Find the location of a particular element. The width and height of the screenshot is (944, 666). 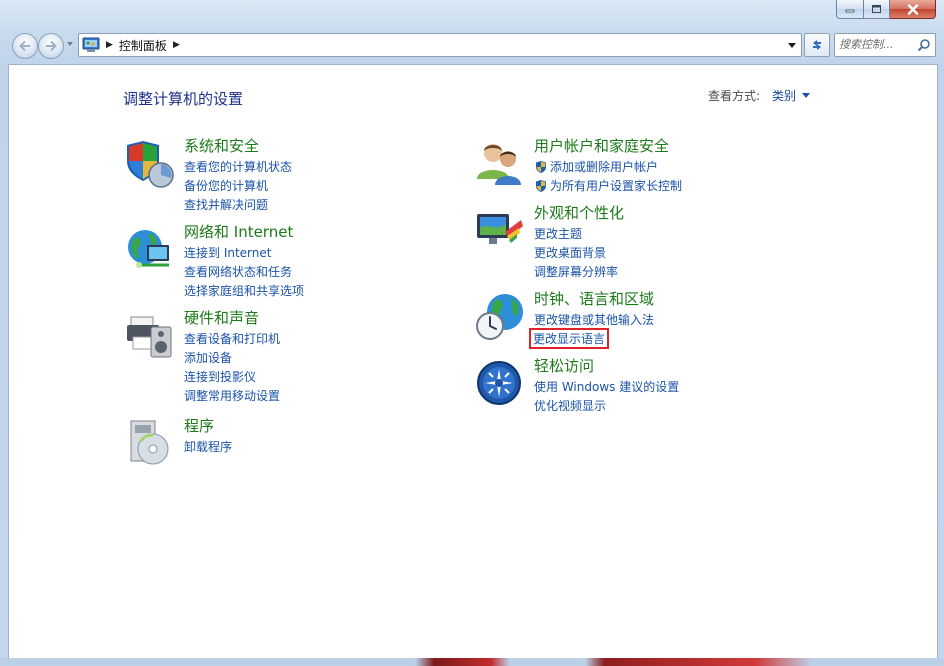

view-by-select: 类别 is located at coordinates (791, 95).